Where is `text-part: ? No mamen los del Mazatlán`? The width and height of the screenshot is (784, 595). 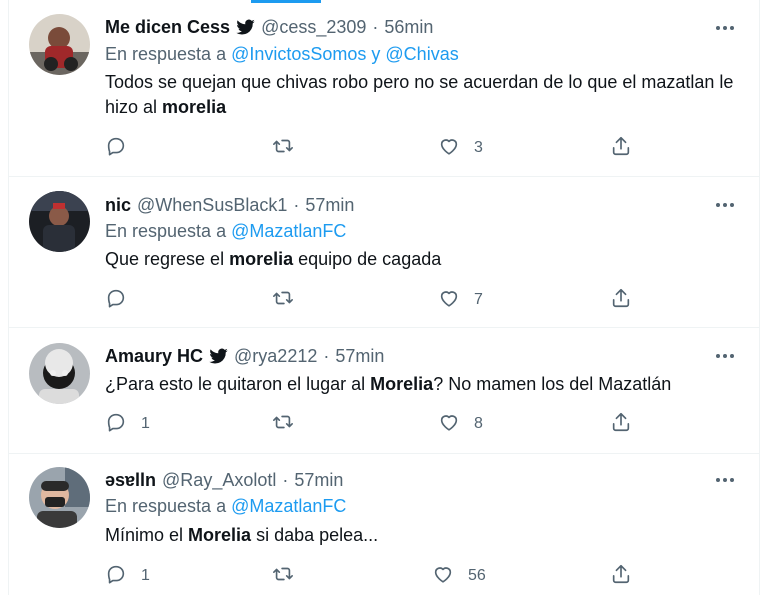
text-part: ? No mamen los del Mazatlán is located at coordinates (552, 384).